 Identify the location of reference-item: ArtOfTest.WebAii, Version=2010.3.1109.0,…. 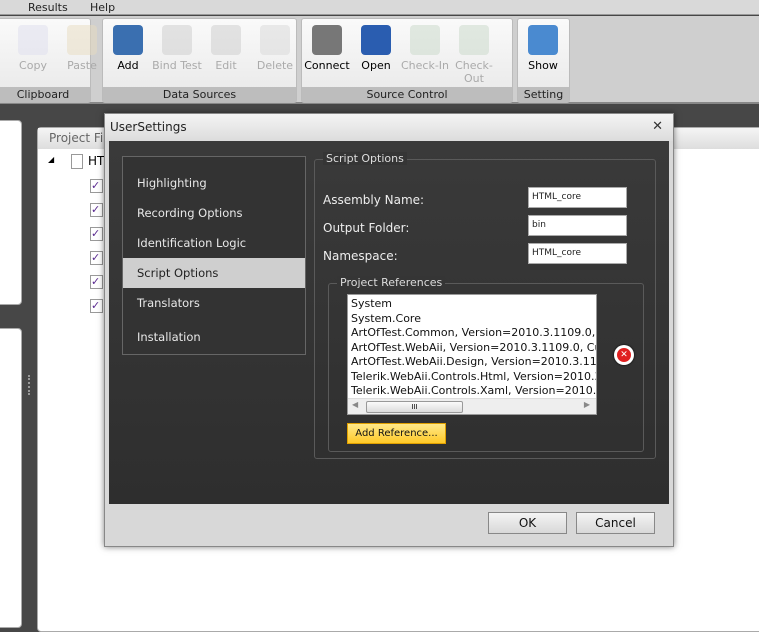
(473, 347).